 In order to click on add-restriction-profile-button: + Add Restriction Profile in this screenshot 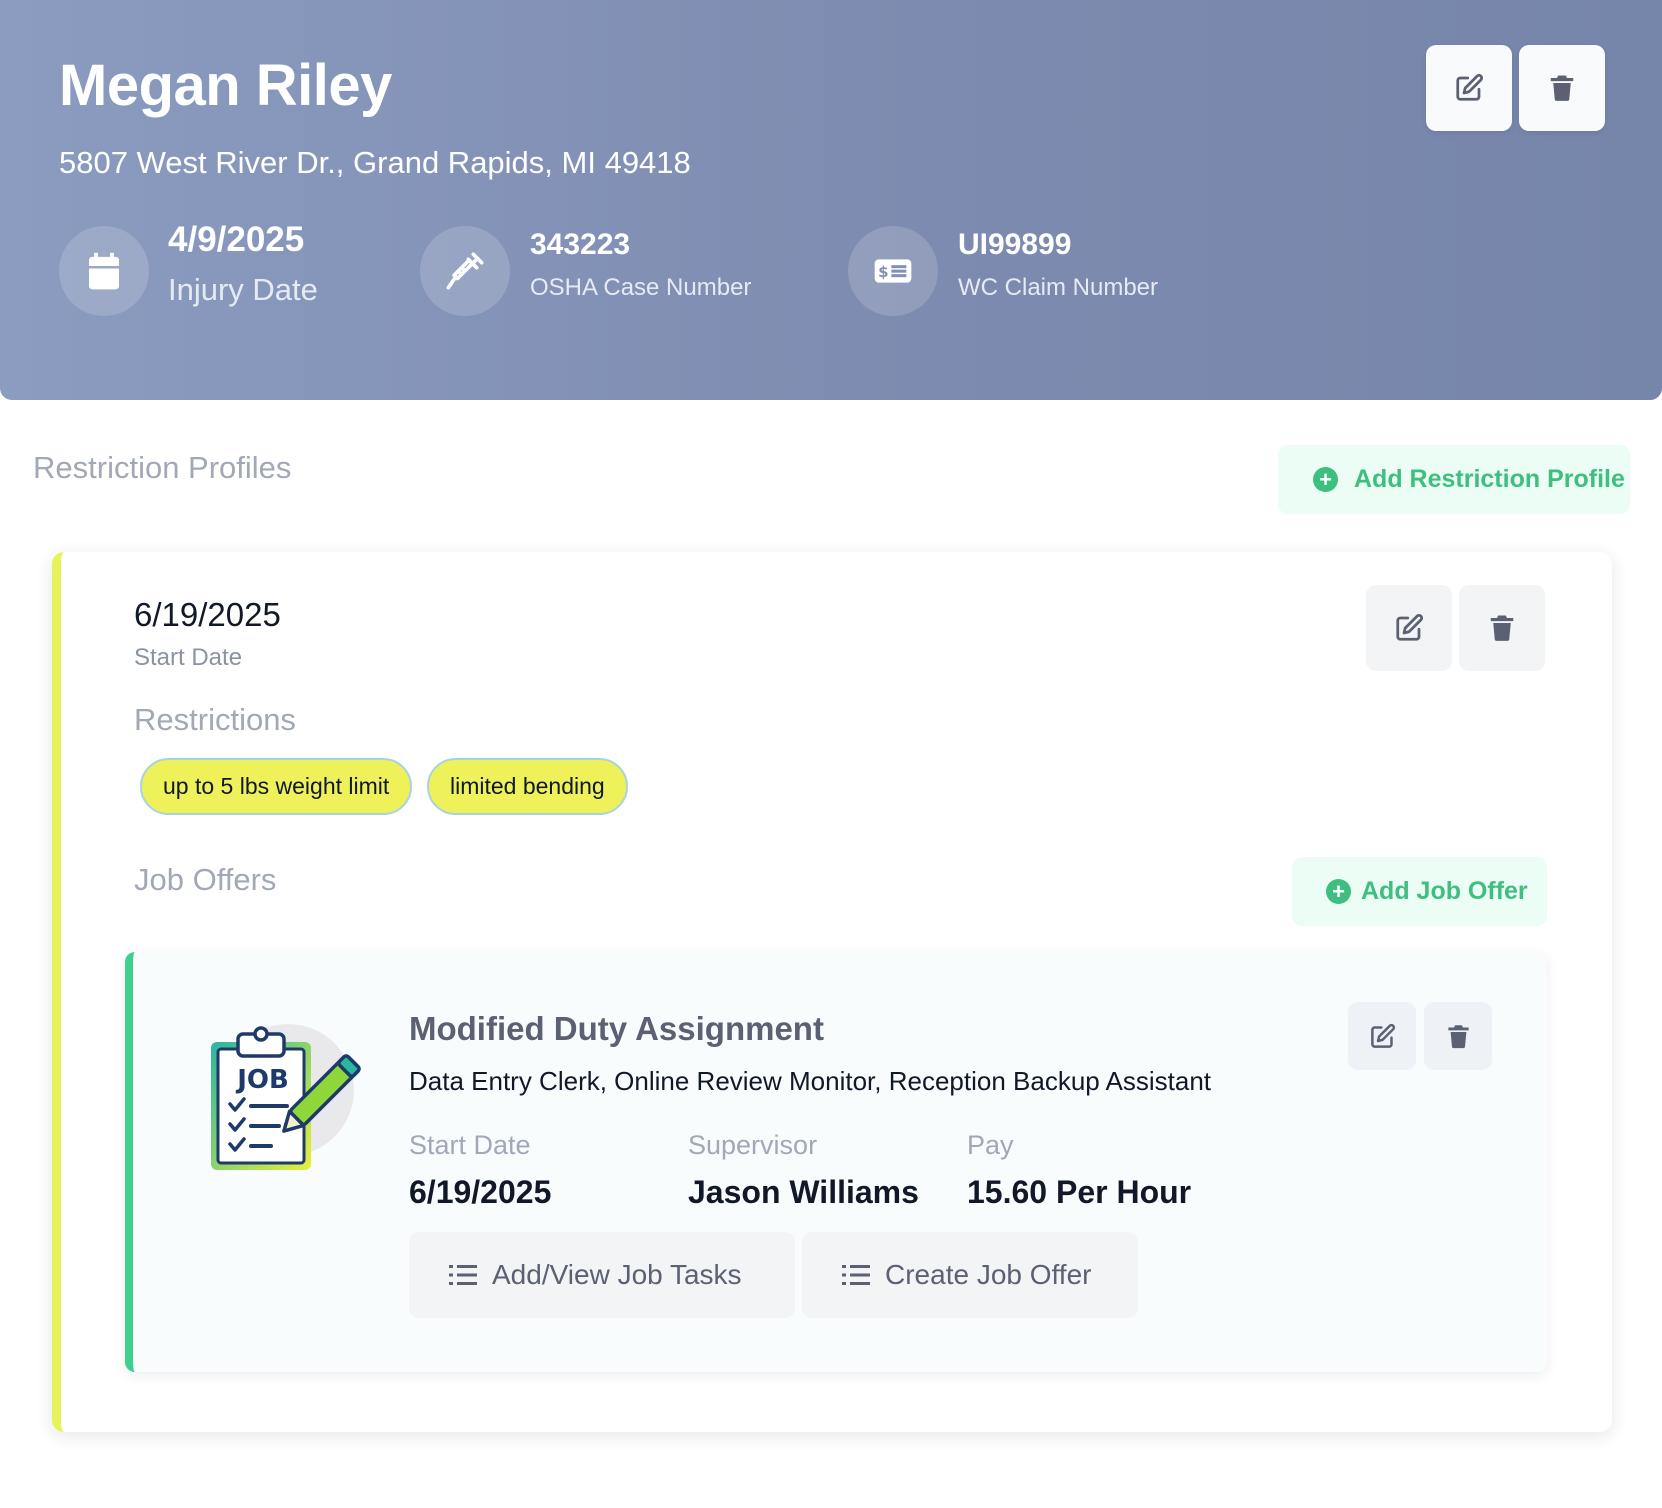, I will do `click(1454, 479)`.